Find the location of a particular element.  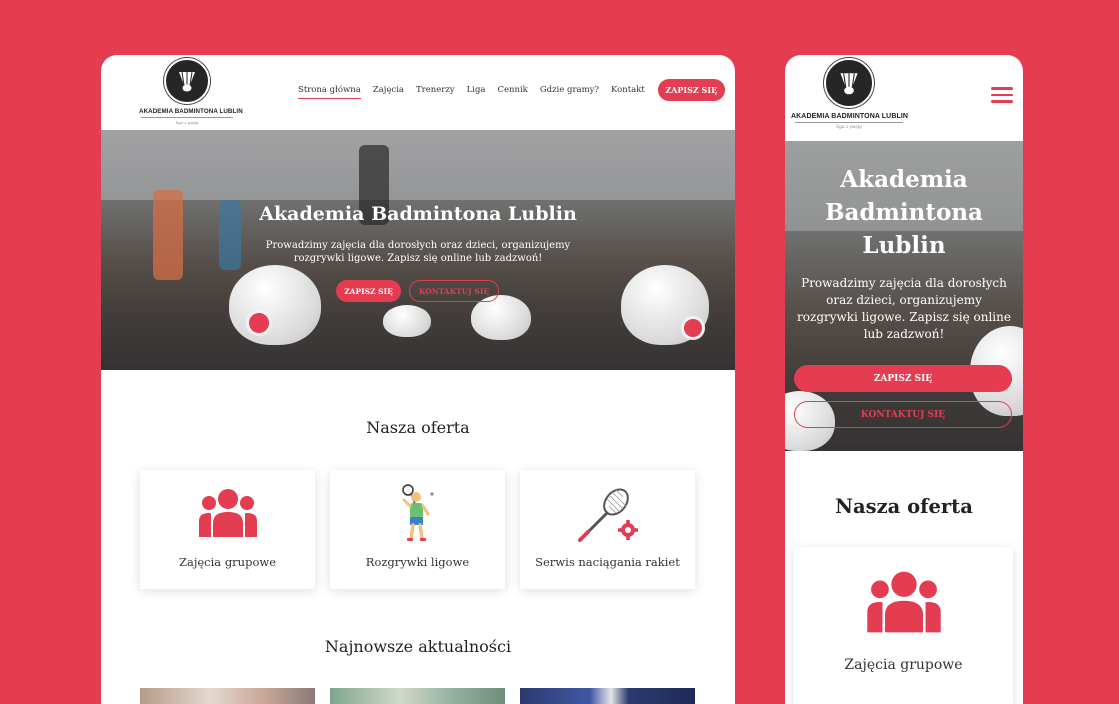

badminton-player-icon is located at coordinates (418, 512).